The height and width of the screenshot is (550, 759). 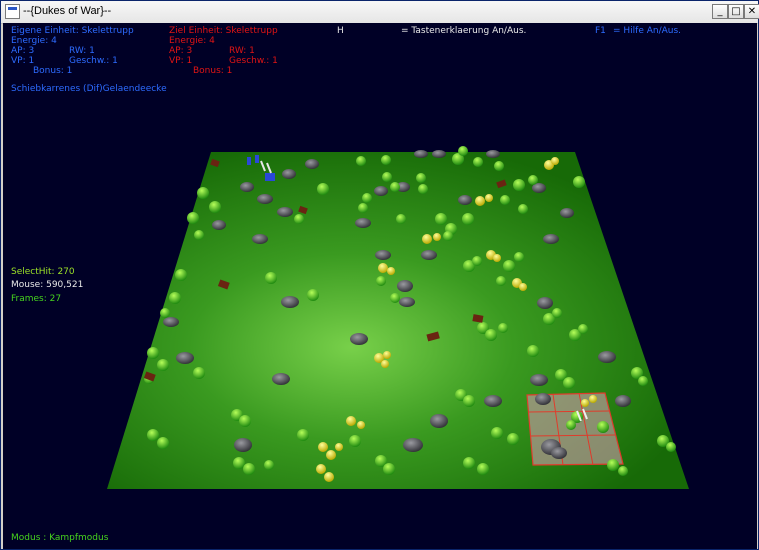 I want to click on select-hit-readout: SelectHit: 270, so click(x=43, y=272).